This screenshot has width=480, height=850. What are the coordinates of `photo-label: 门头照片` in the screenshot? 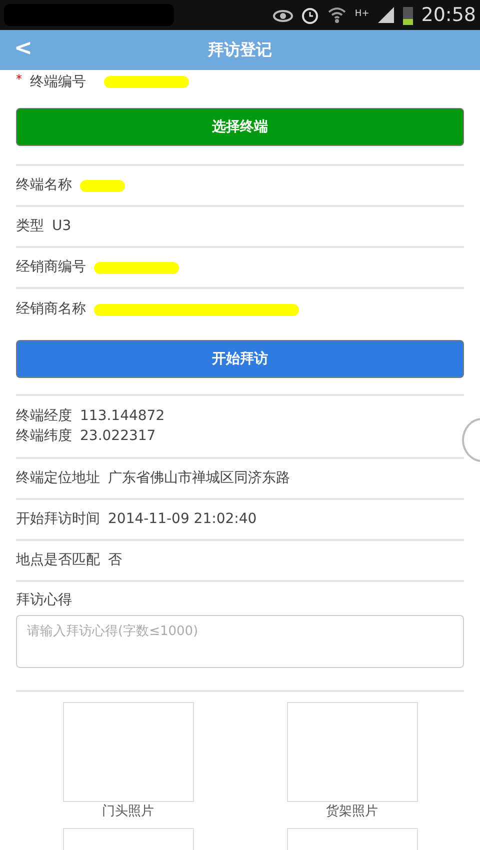 It's located at (128, 812).